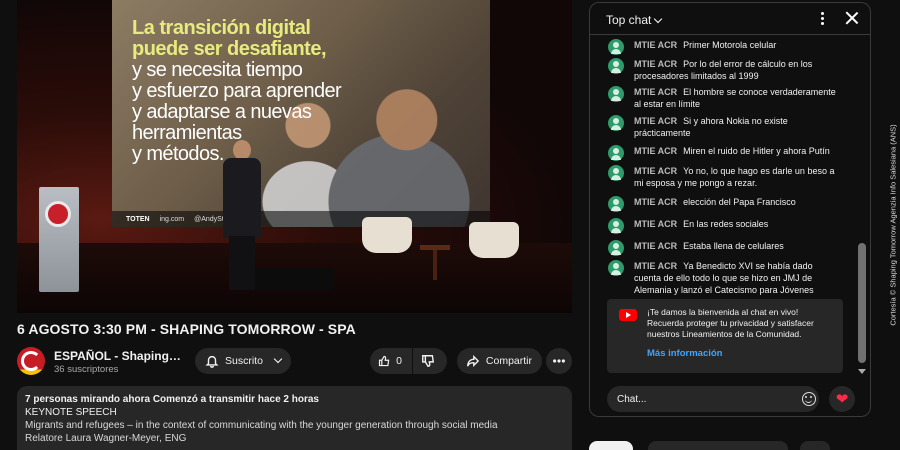 Image resolution: width=900 pixels, height=450 pixels. I want to click on chat-message: MTIE ACR Primer Motorola celular, so click(724, 47).